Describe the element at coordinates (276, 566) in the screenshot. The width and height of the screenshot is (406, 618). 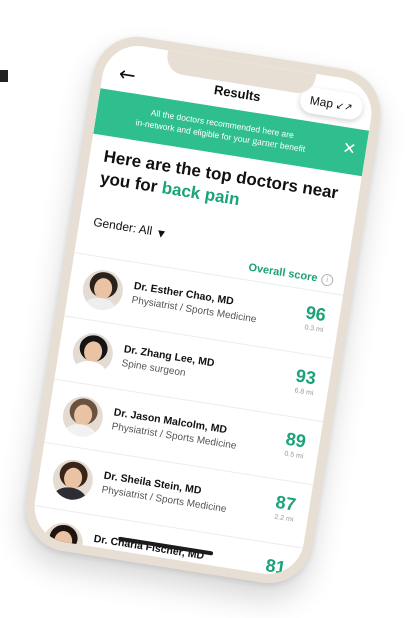
I see `doctor-score: 81` at that location.